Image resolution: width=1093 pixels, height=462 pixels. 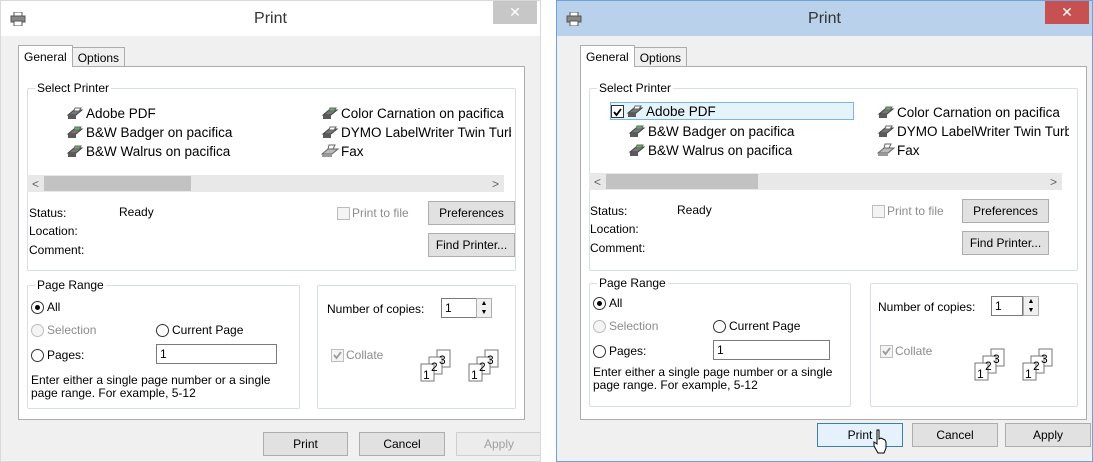 I want to click on printer-label: Fax, so click(x=352, y=151).